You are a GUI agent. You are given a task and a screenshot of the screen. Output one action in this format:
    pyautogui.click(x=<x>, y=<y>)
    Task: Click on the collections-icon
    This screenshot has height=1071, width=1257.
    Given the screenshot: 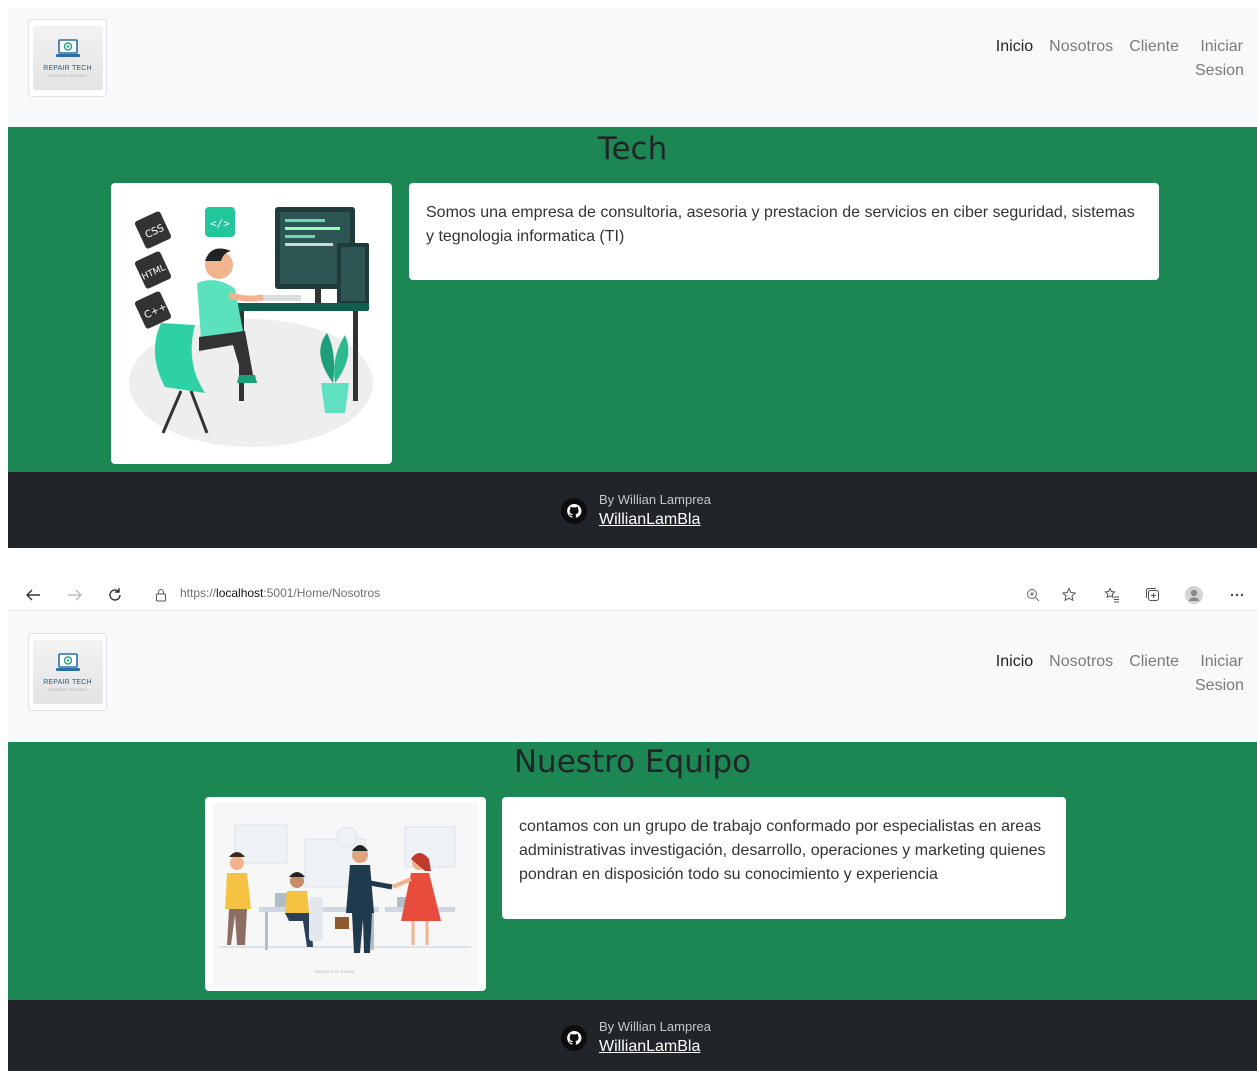 What is the action you would take?
    pyautogui.click(x=1152, y=594)
    